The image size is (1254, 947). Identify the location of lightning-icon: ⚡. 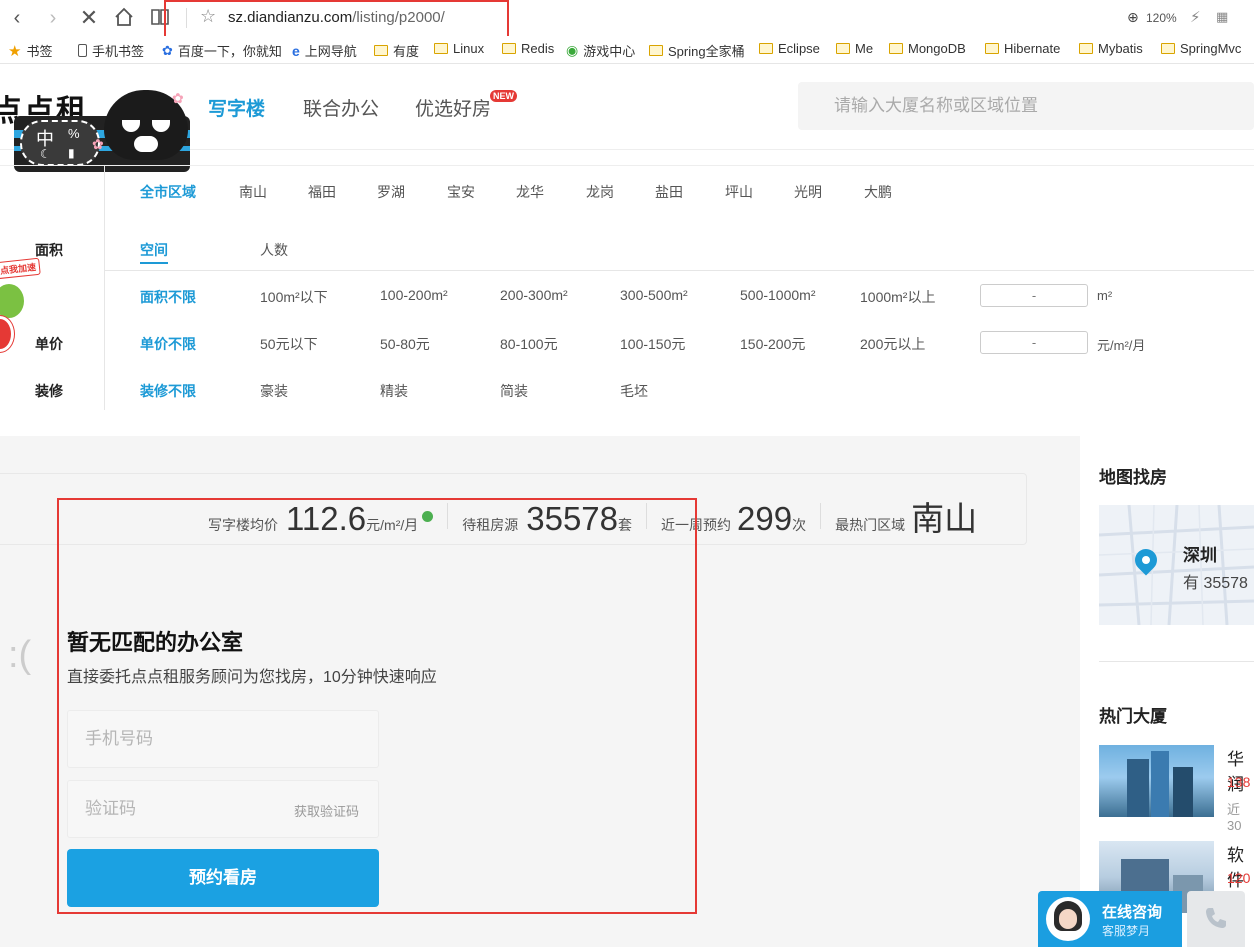
(1195, 17).